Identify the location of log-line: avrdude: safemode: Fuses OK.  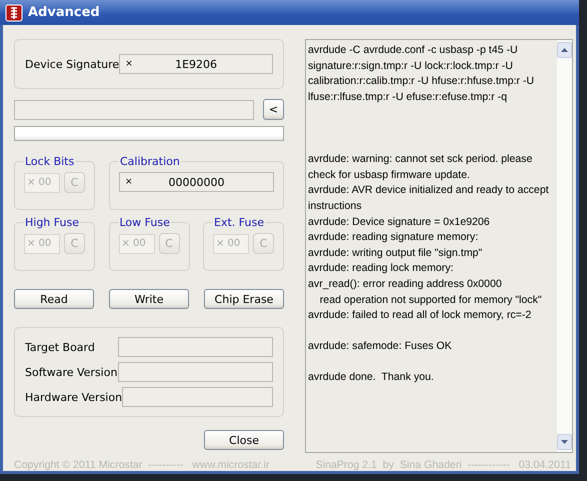
(380, 346).